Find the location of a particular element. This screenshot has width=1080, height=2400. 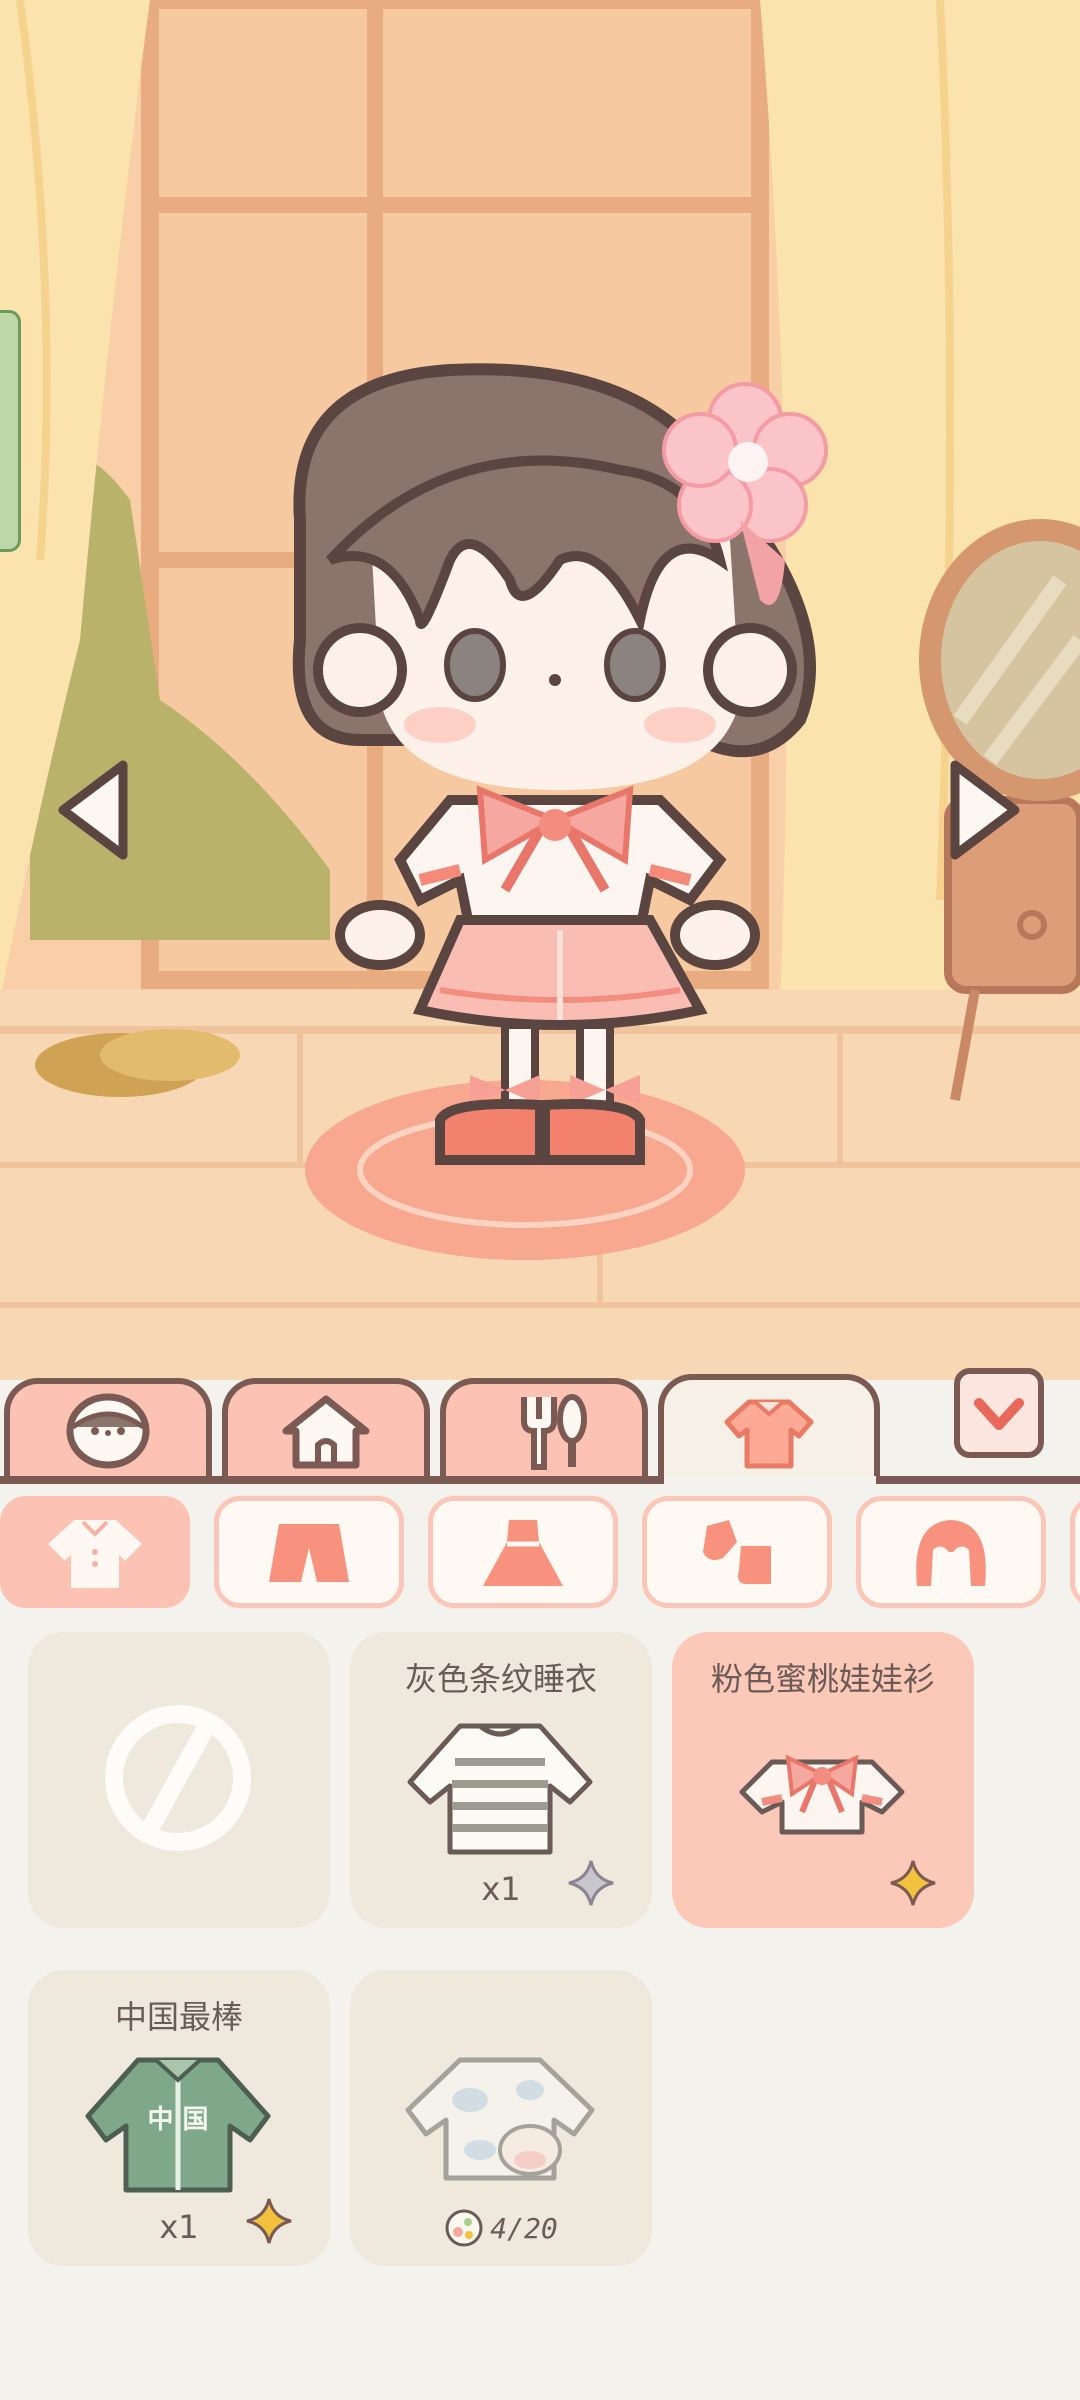

subtab-socks is located at coordinates (737, 1552).